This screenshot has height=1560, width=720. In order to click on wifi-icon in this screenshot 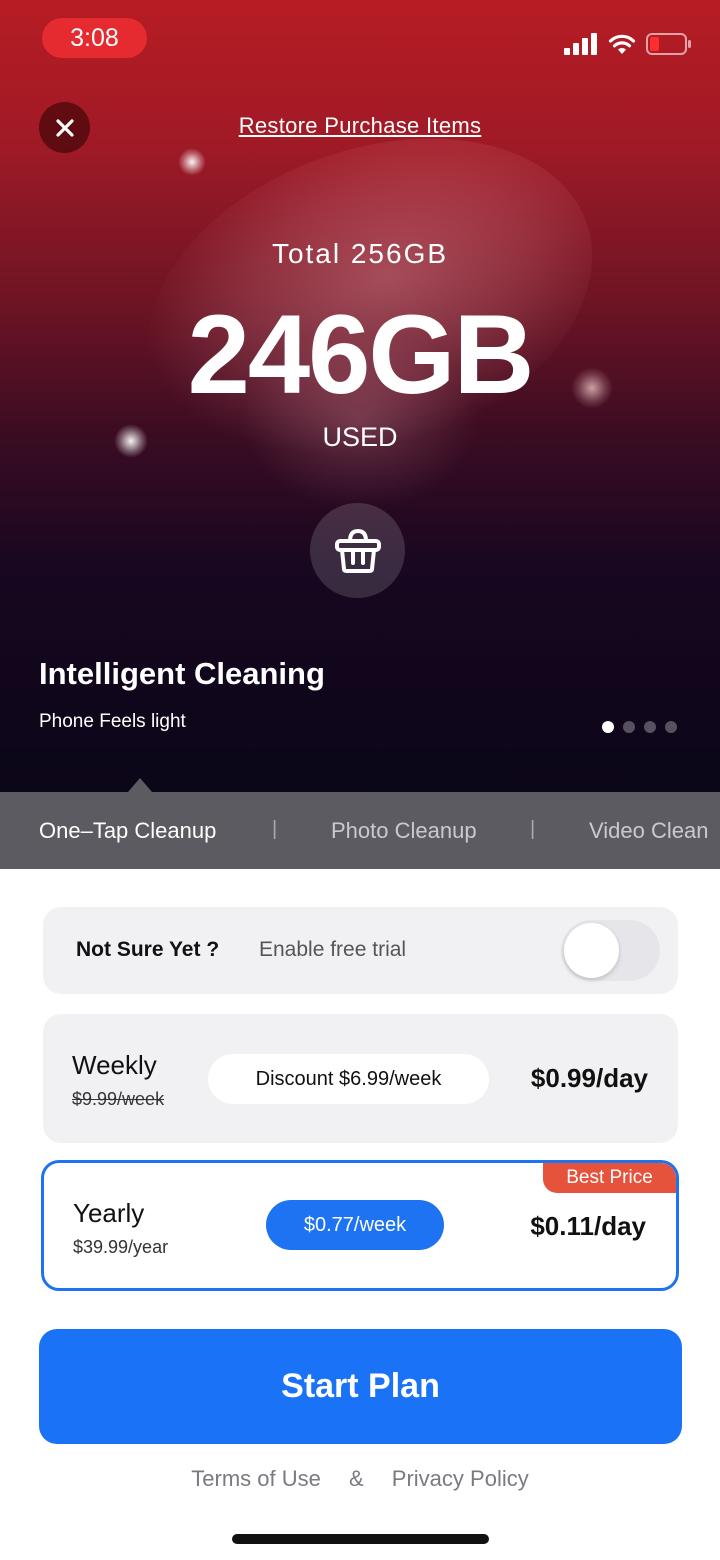, I will do `click(622, 44)`.